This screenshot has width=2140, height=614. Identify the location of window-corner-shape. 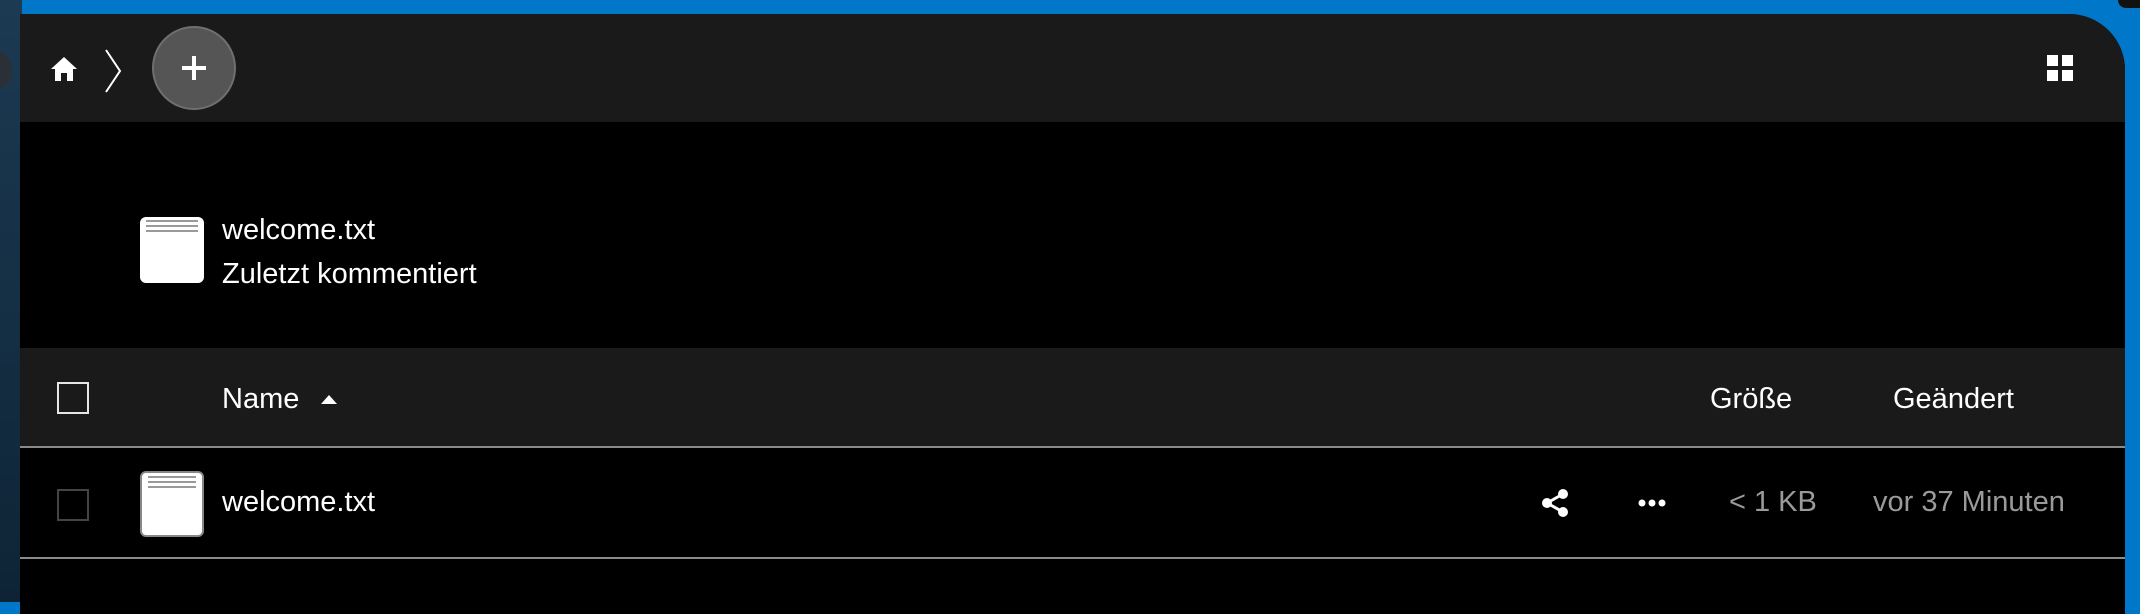
(2129, 4).